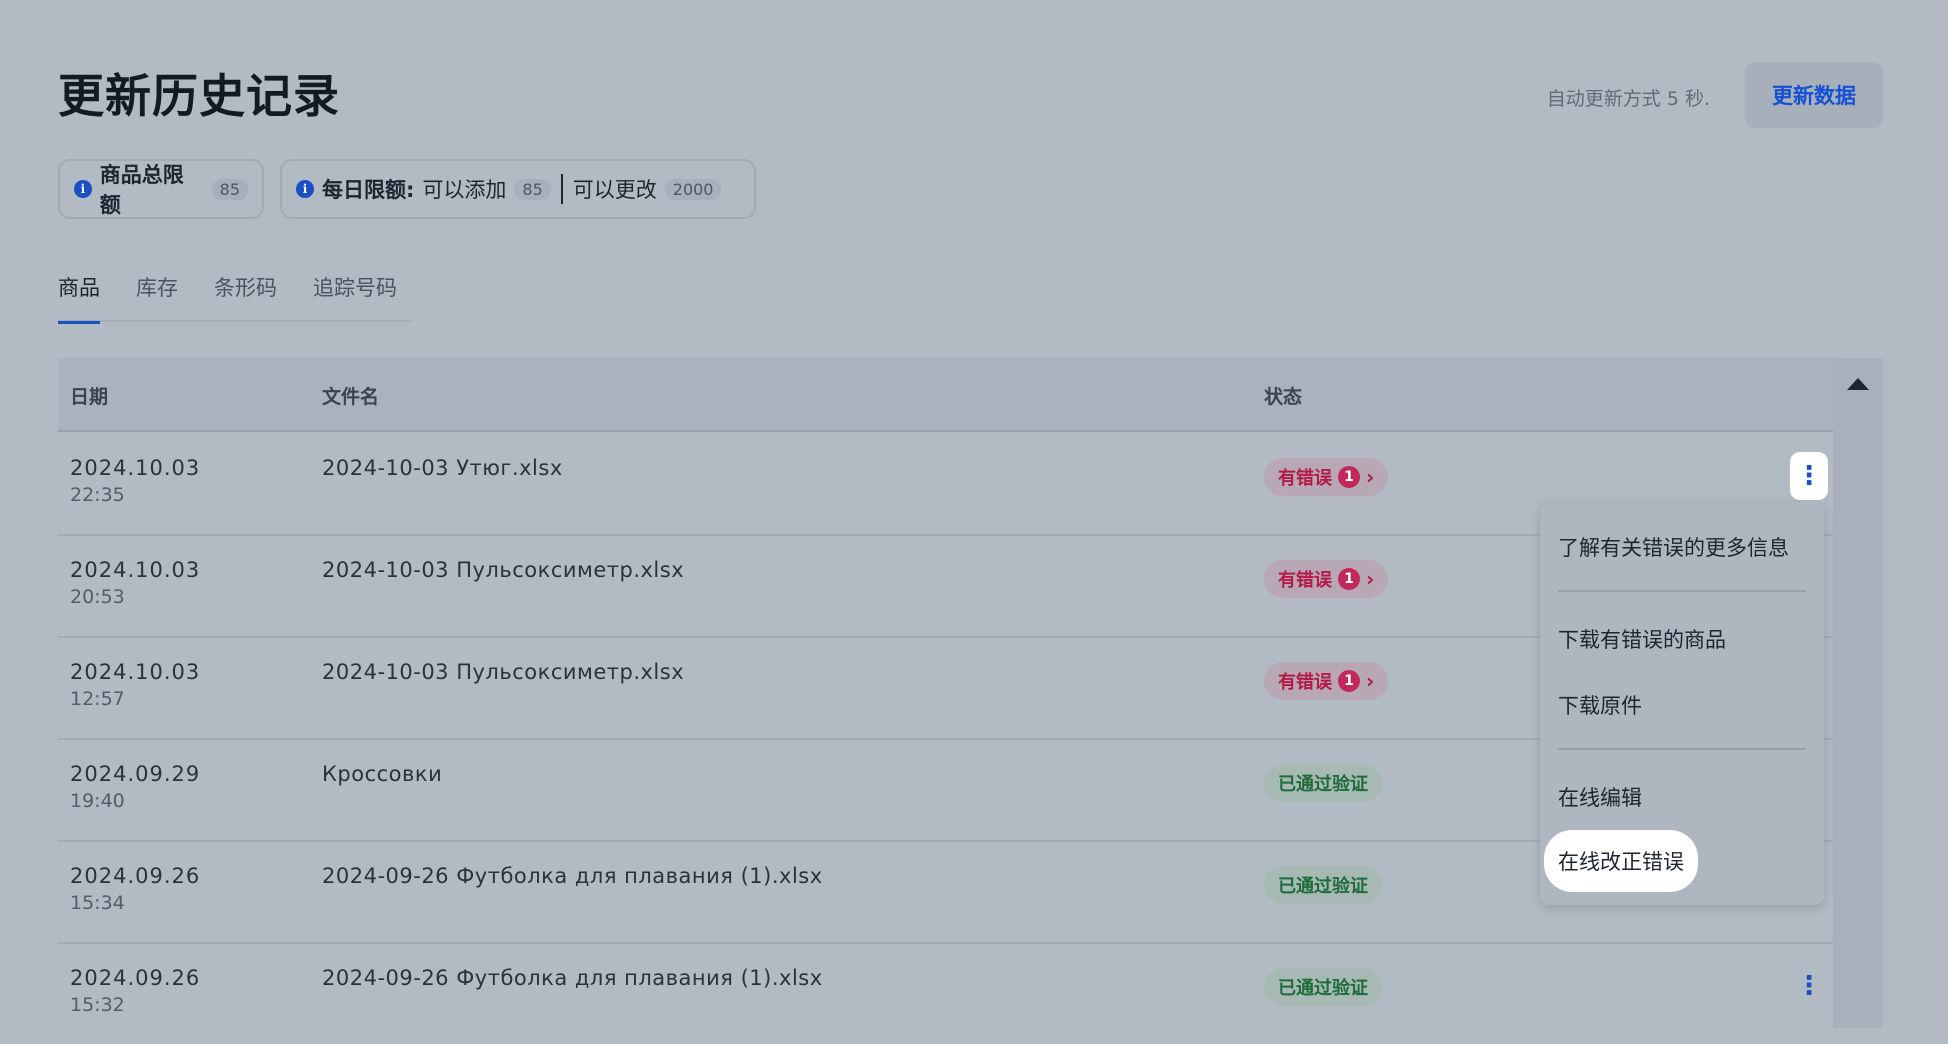  What do you see at coordinates (532, 189) in the screenshot?
I see `add-limit-count: 85` at bounding box center [532, 189].